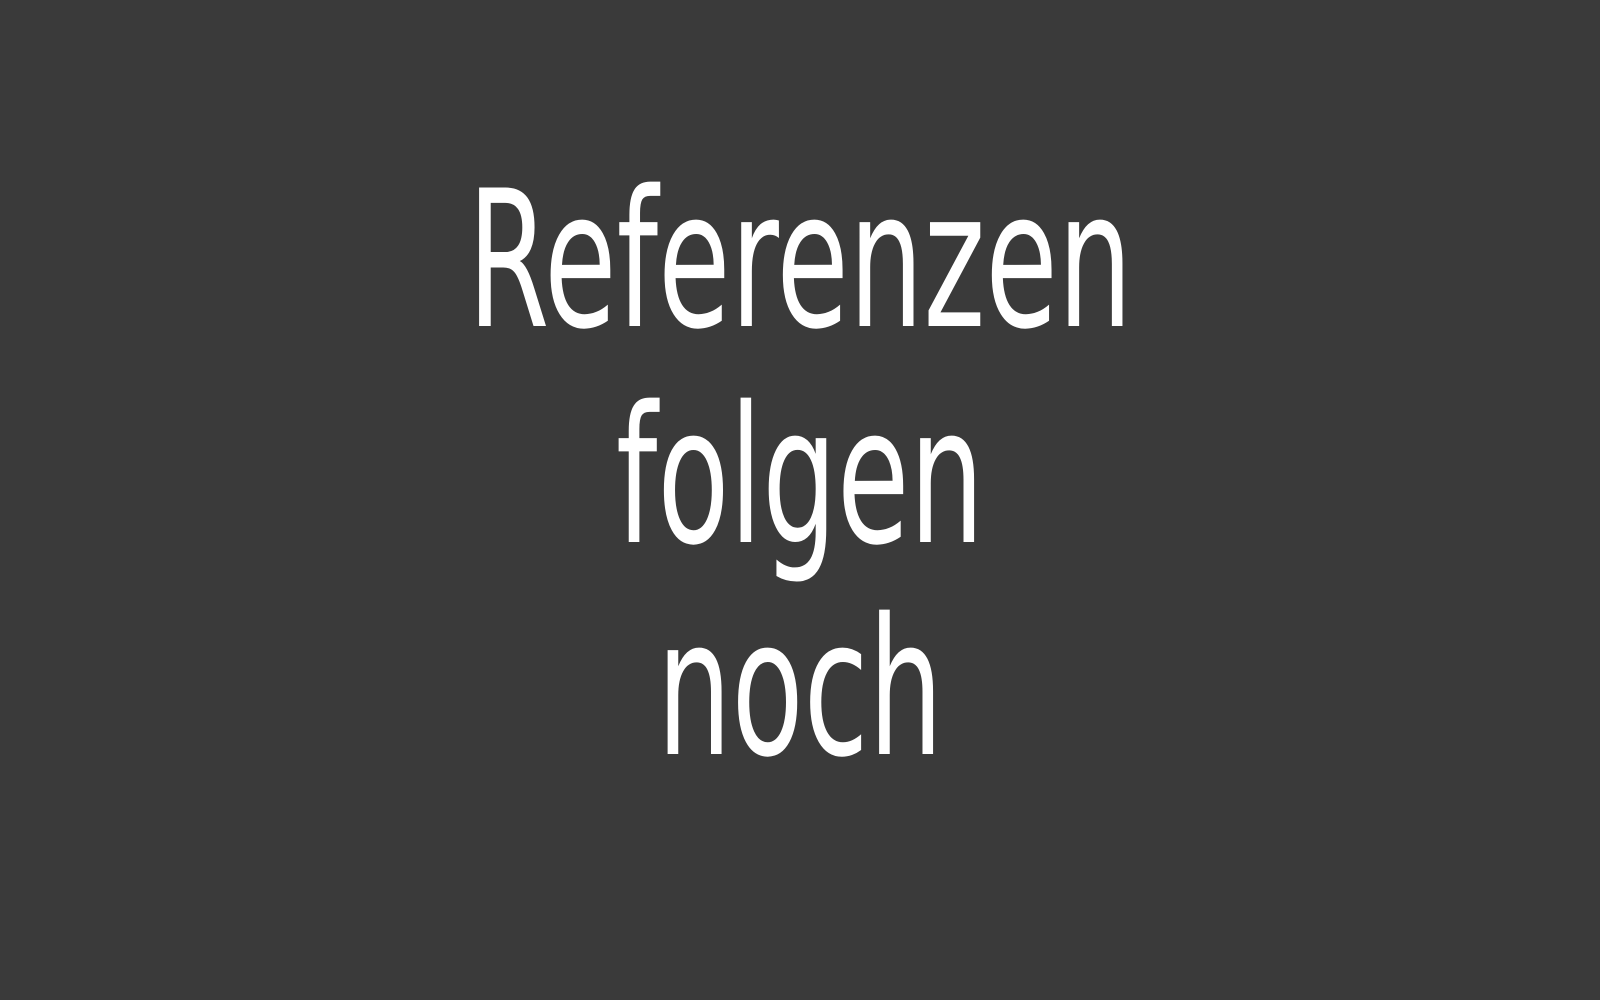 This screenshot has height=1000, width=1600. What do you see at coordinates (800, 476) in the screenshot?
I see `message-line-2: folgen` at bounding box center [800, 476].